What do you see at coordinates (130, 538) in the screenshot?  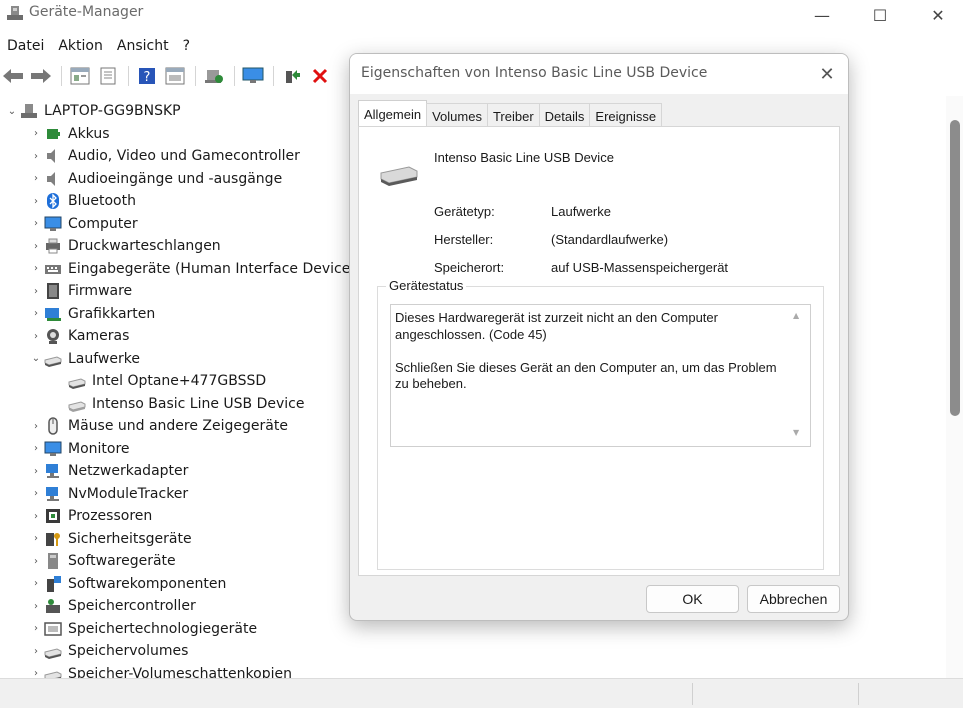 I see `tree-item-label: Sicherheitsgeräte` at bounding box center [130, 538].